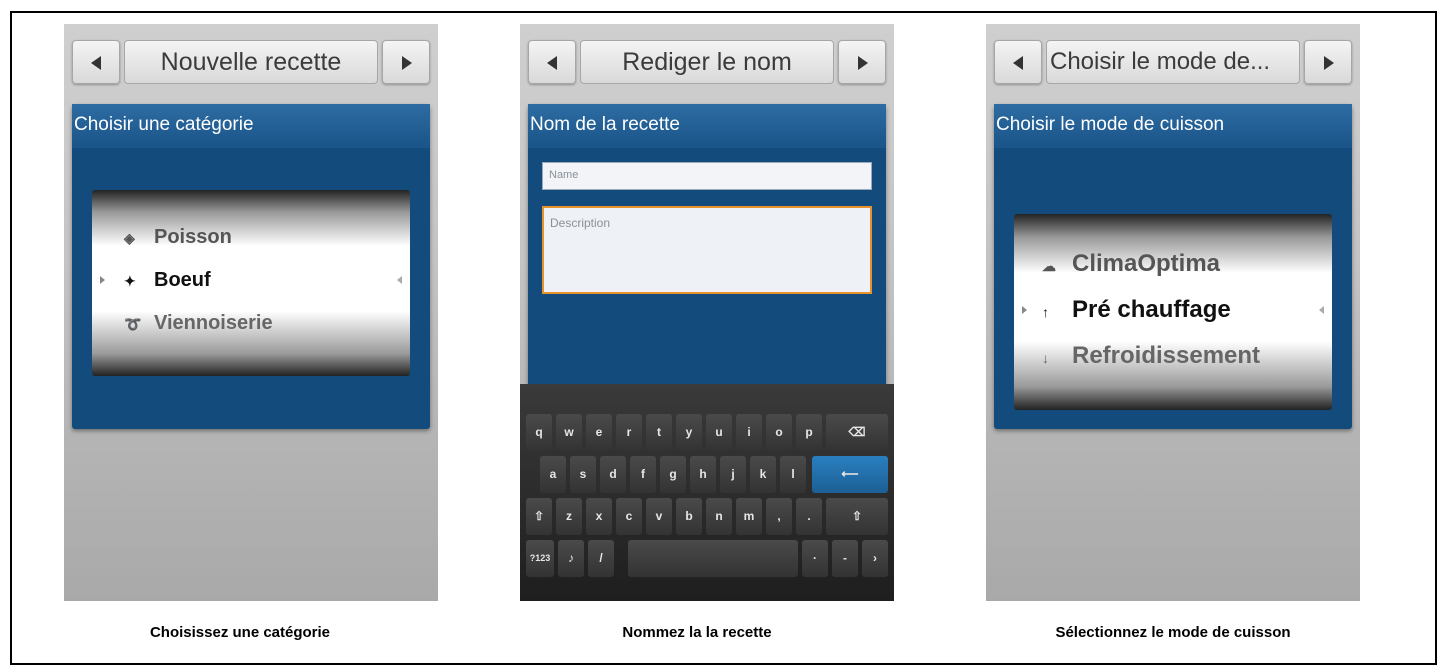 This screenshot has height=667, width=1448. I want to click on category-picker: ◈ Poisson ✦ Boeuf ➰ Viennoiserie, so click(251, 283).